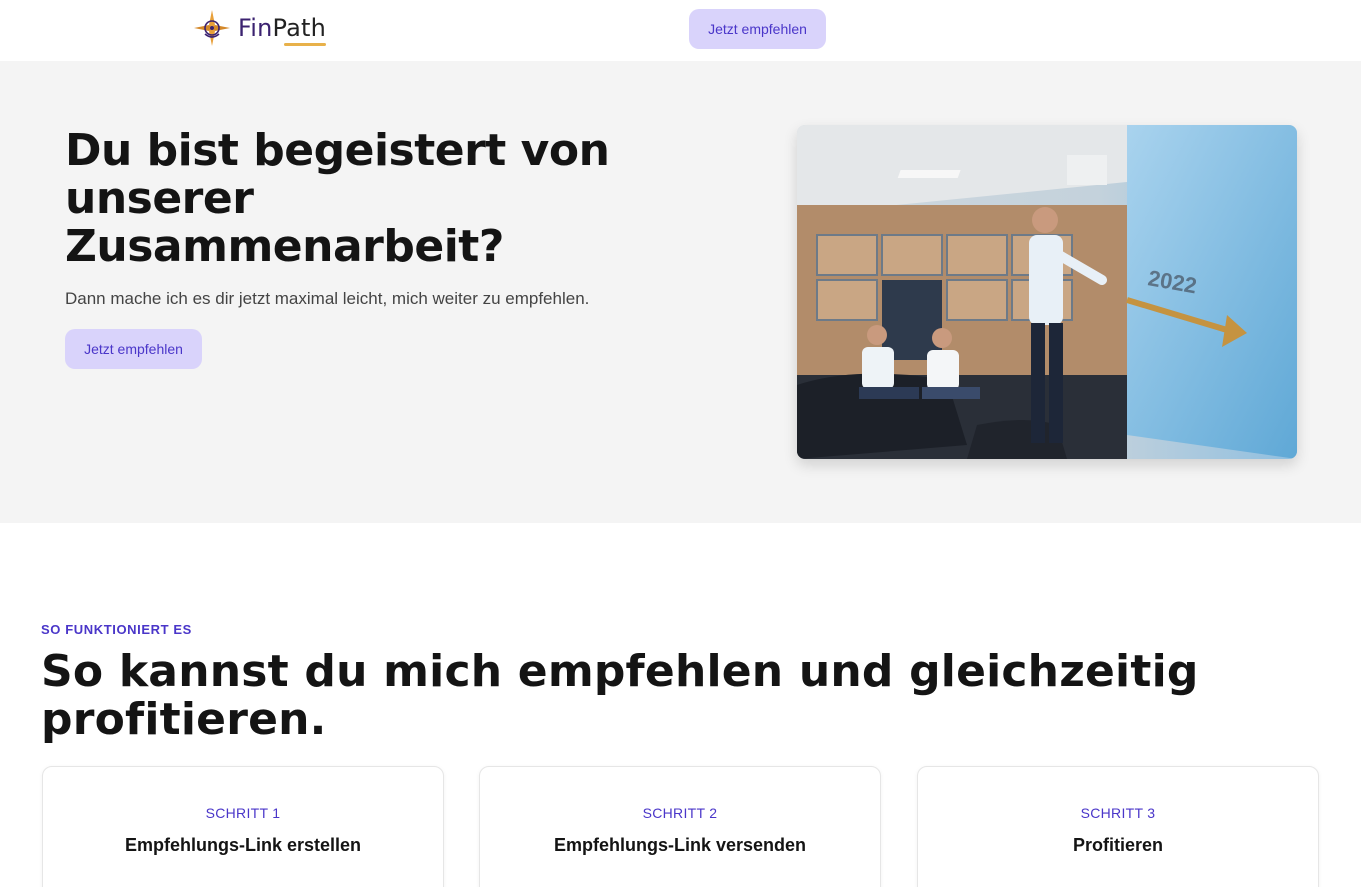 This screenshot has height=887, width=1361. Describe the element at coordinates (212, 28) in the screenshot. I see `compass-logo-icon` at that location.